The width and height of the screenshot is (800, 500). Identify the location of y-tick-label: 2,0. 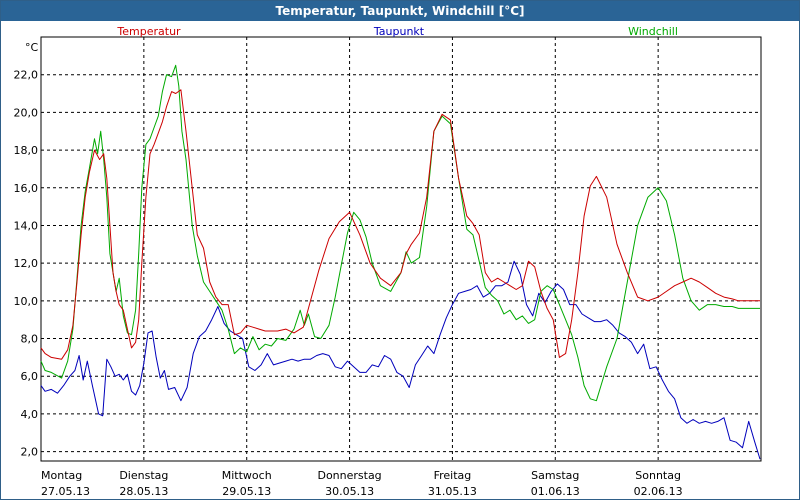
(30, 452).